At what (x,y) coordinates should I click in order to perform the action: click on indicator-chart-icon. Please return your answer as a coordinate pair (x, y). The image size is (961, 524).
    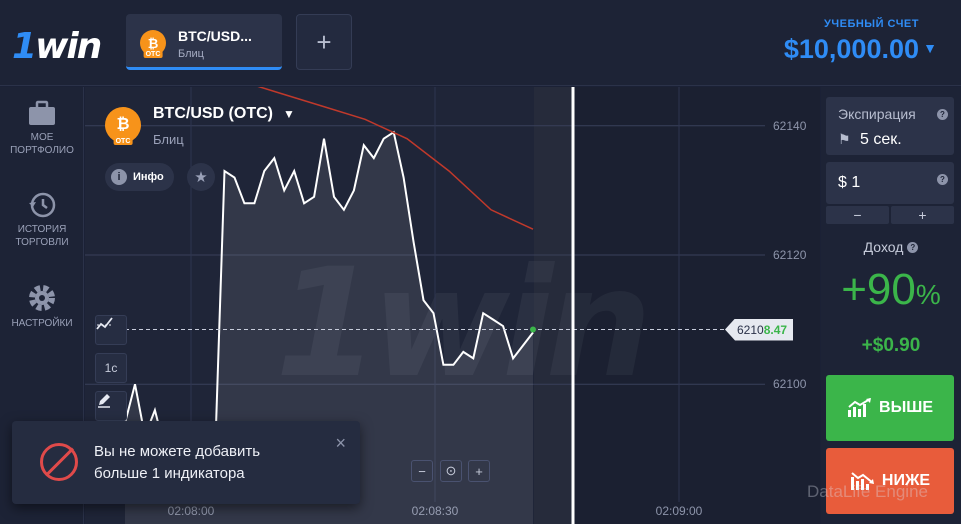
    Looking at the image, I should click on (104, 323).